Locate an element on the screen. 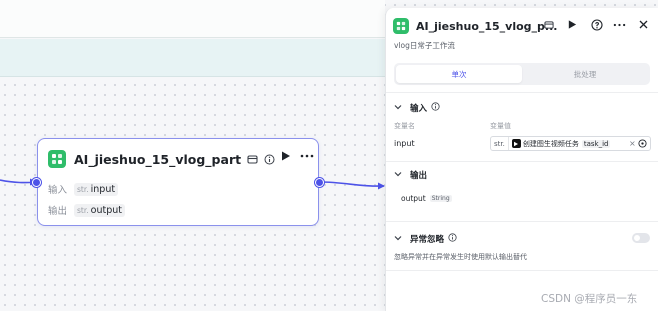 This screenshot has width=658, height=311. node-input-port is located at coordinates (36, 182).